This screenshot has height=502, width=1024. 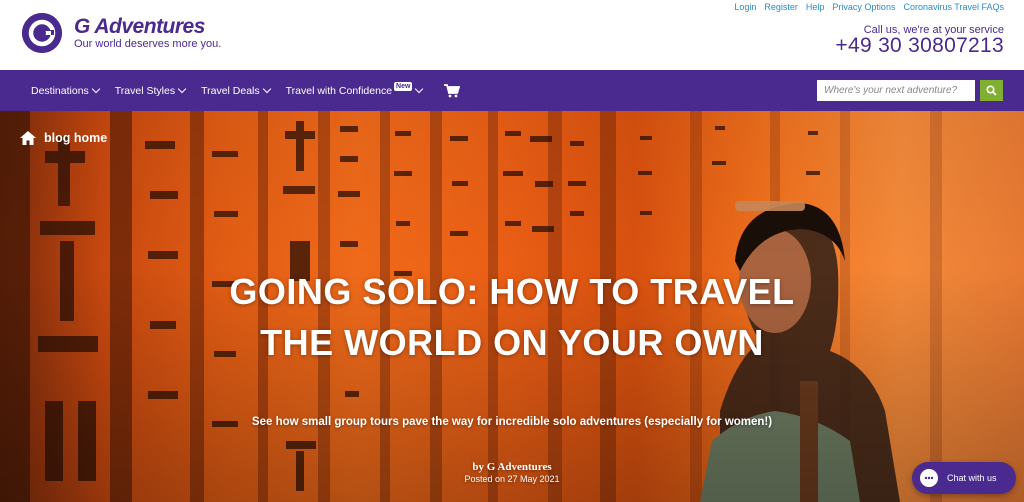 I want to click on search-button, so click(x=991, y=90).